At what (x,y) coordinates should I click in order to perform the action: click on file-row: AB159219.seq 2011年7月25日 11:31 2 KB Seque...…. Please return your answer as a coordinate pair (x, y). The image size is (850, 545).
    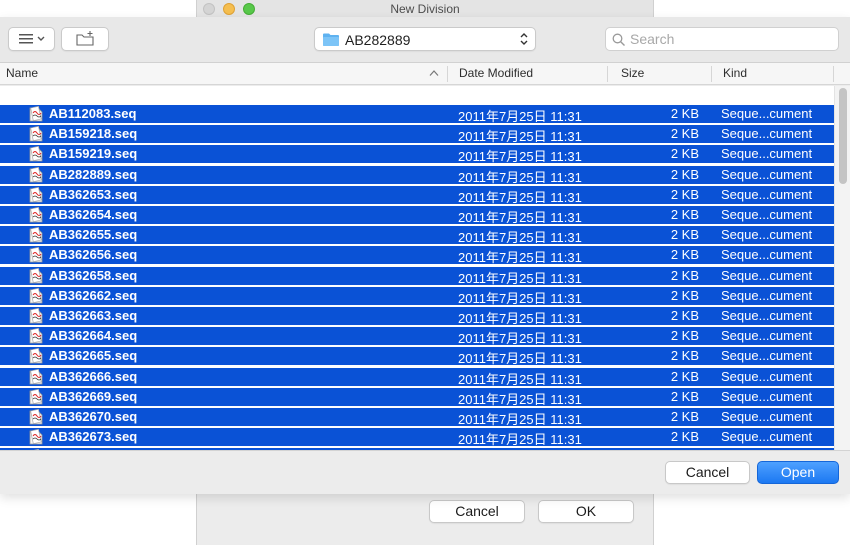
    Looking at the image, I should click on (417, 154).